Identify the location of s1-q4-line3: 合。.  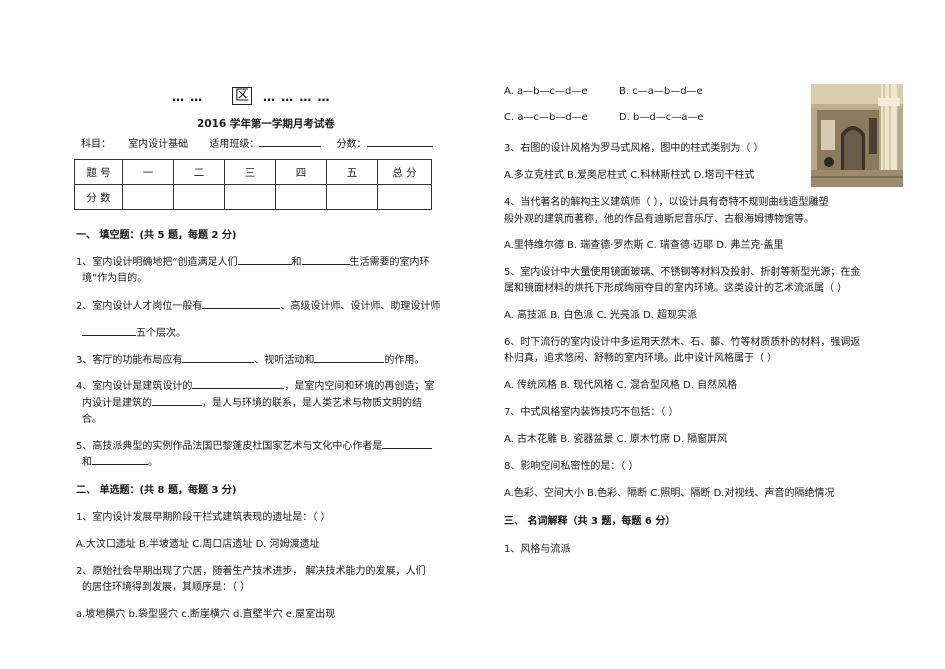
(92, 419).